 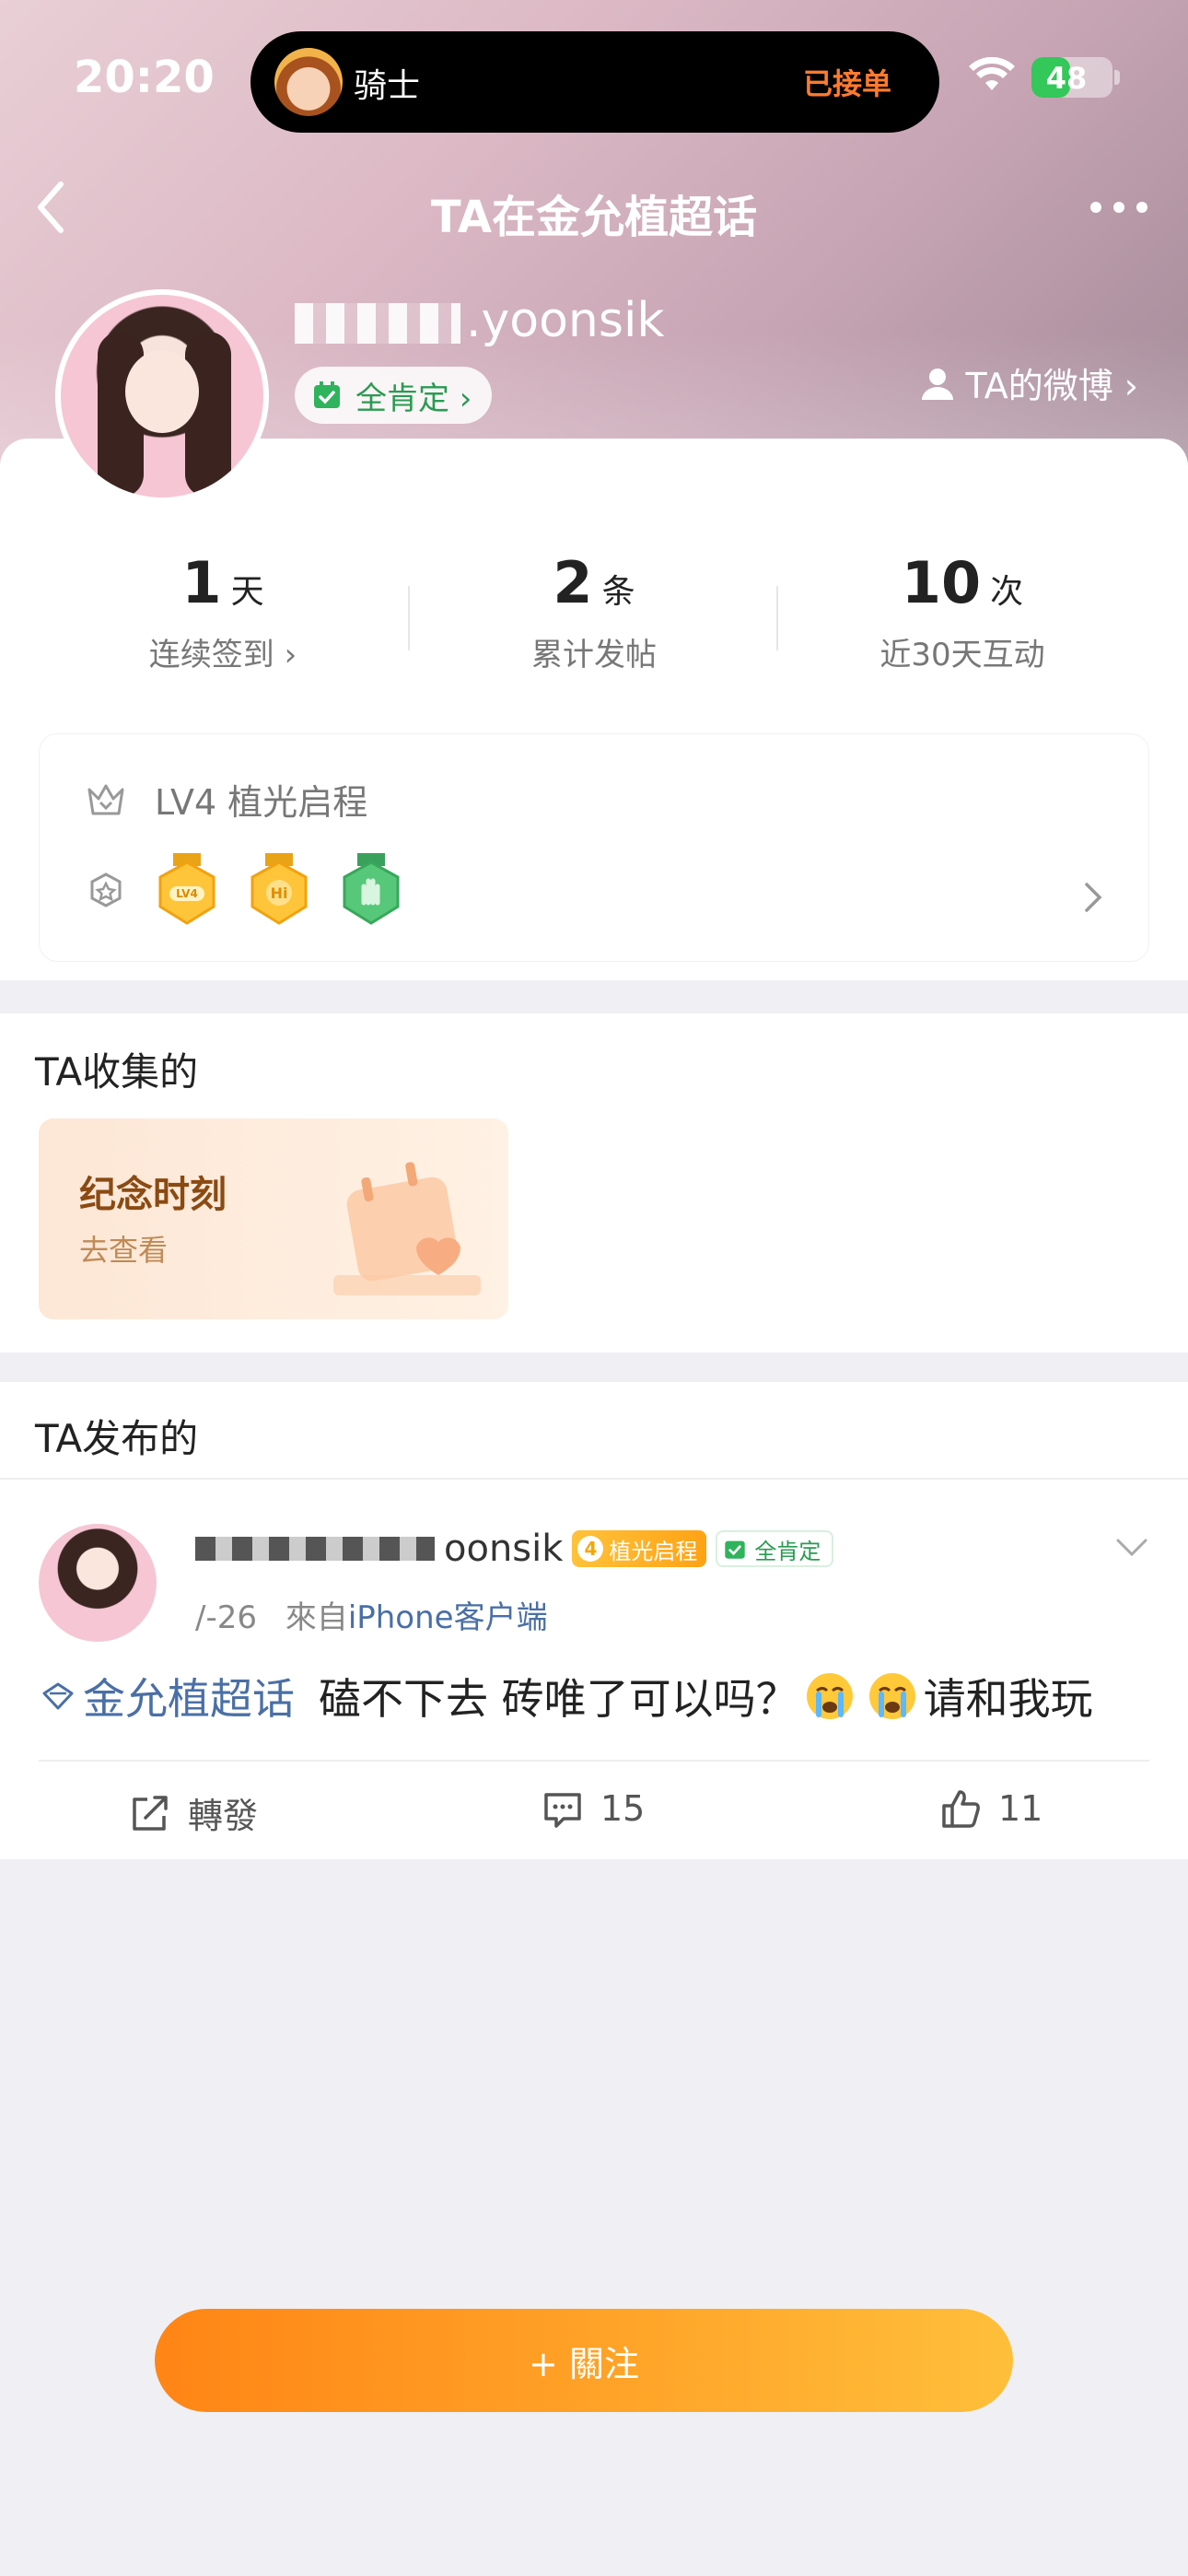 I want to click on level-badge-text: 植光启程, so click(x=654, y=1551).